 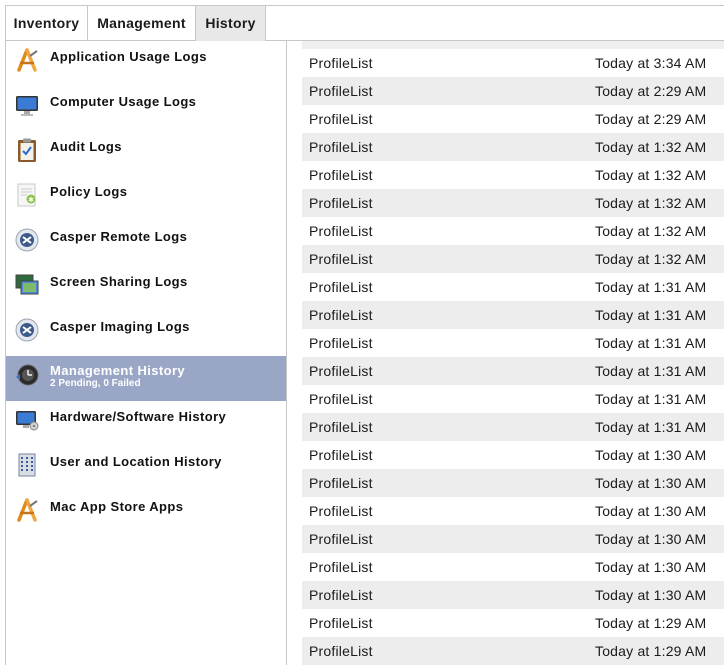 I want to click on pane-divider, so click(x=295, y=353).